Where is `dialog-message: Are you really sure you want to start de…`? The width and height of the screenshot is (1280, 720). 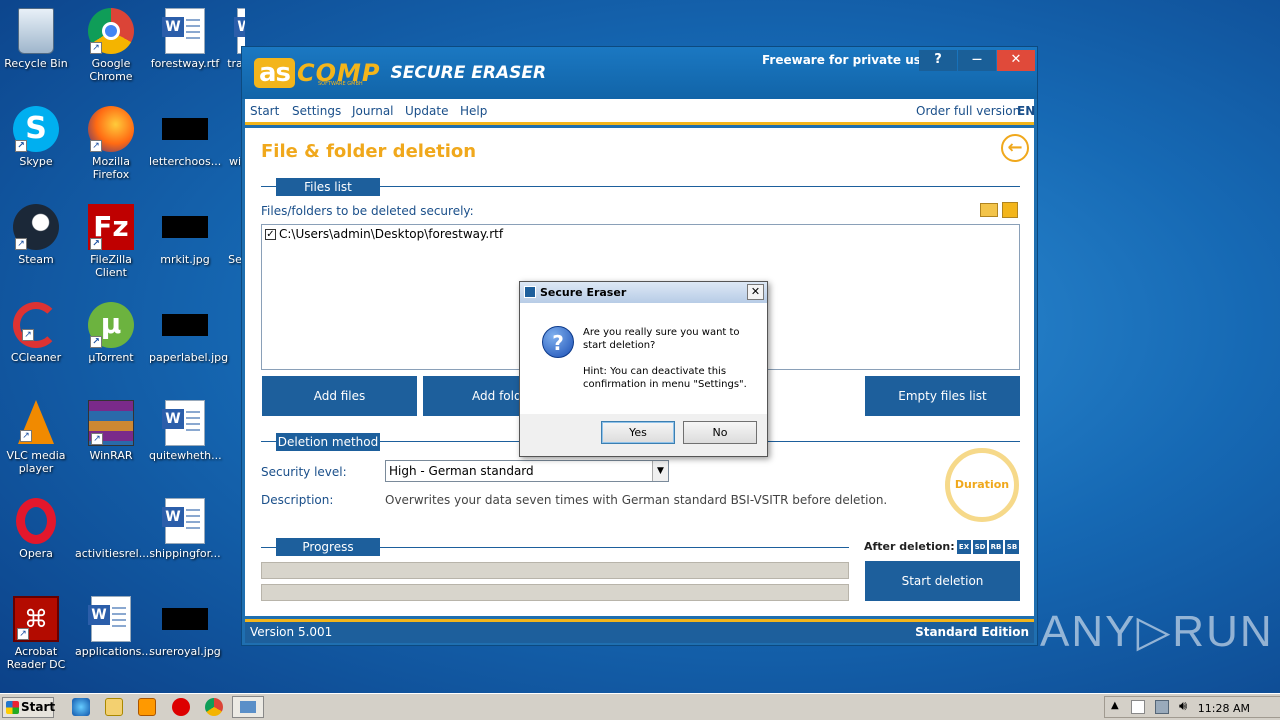
dialog-message: Are you really sure you want to start de… is located at coordinates (670, 358).